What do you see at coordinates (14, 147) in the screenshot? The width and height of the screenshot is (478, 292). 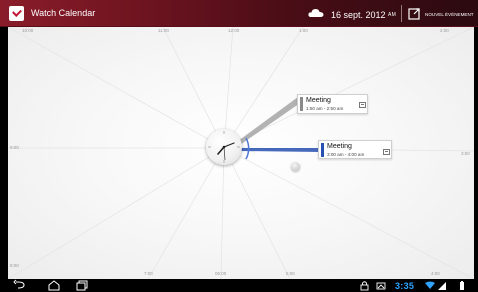 I see `tick-label: 9:00` at bounding box center [14, 147].